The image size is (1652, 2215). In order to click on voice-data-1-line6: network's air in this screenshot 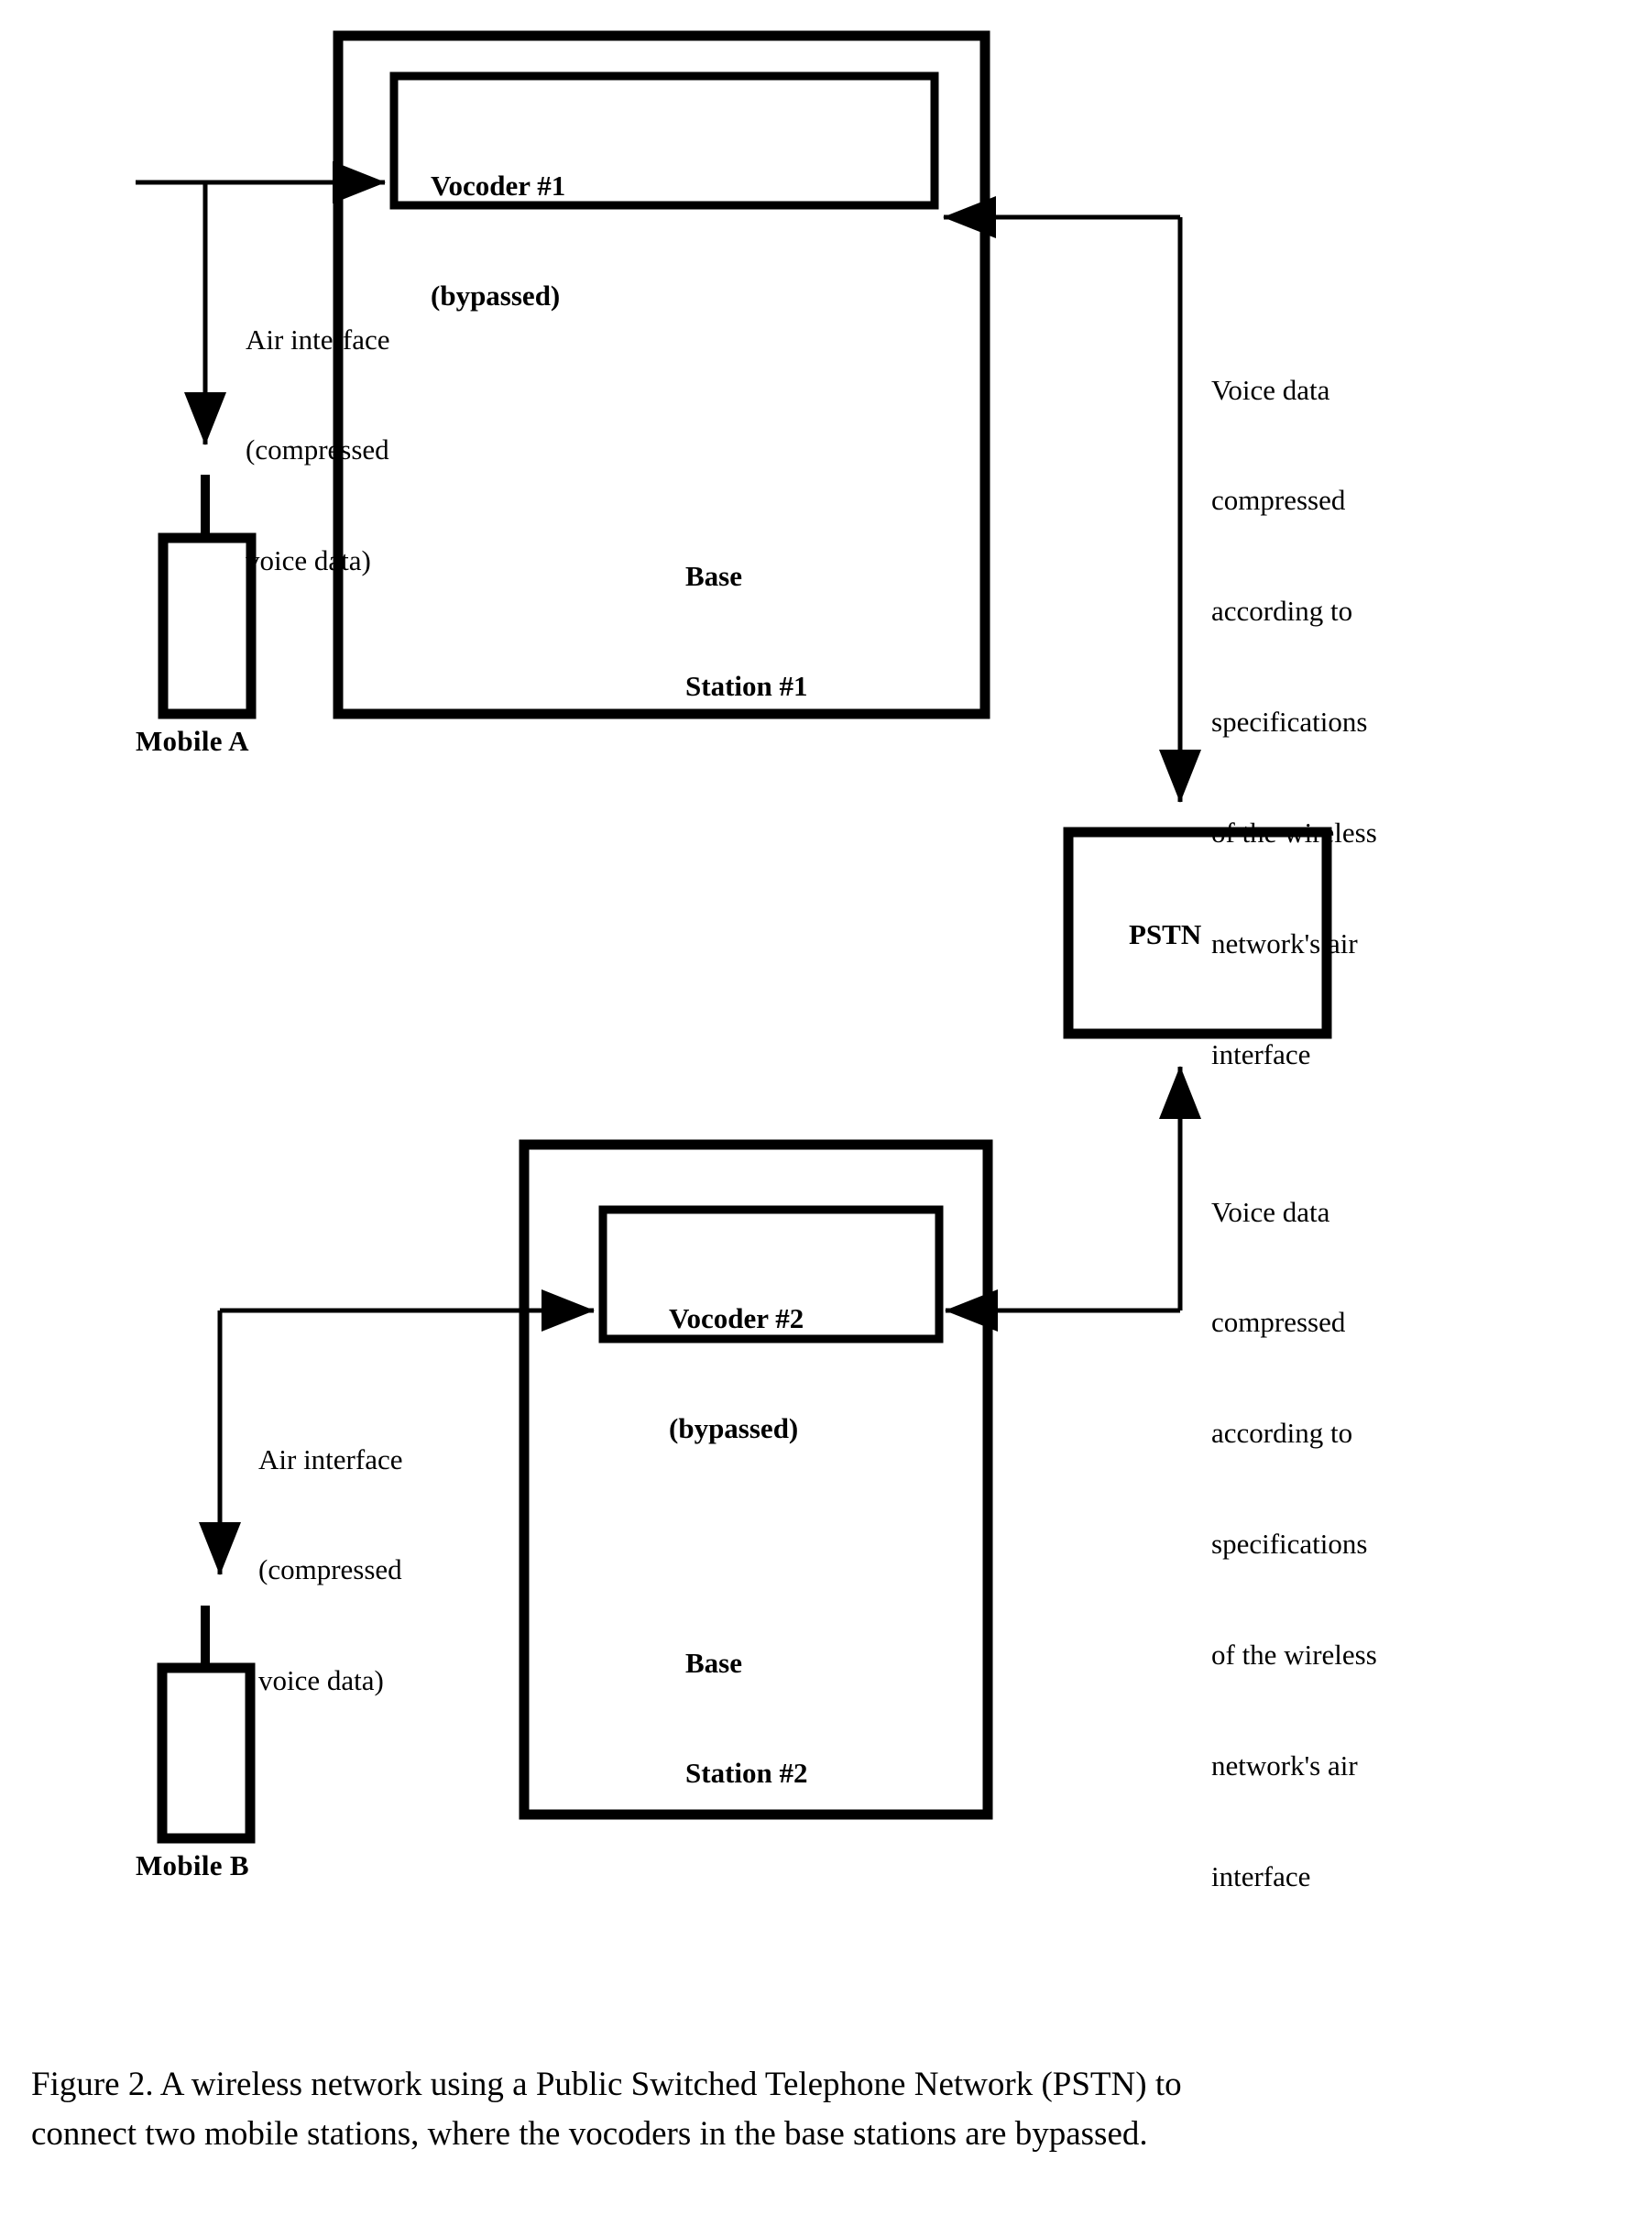, I will do `click(1284, 943)`.